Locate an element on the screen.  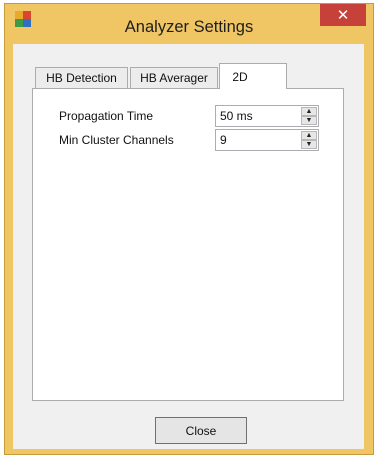
propagation-time-label: Propagation Time is located at coordinates (106, 116).